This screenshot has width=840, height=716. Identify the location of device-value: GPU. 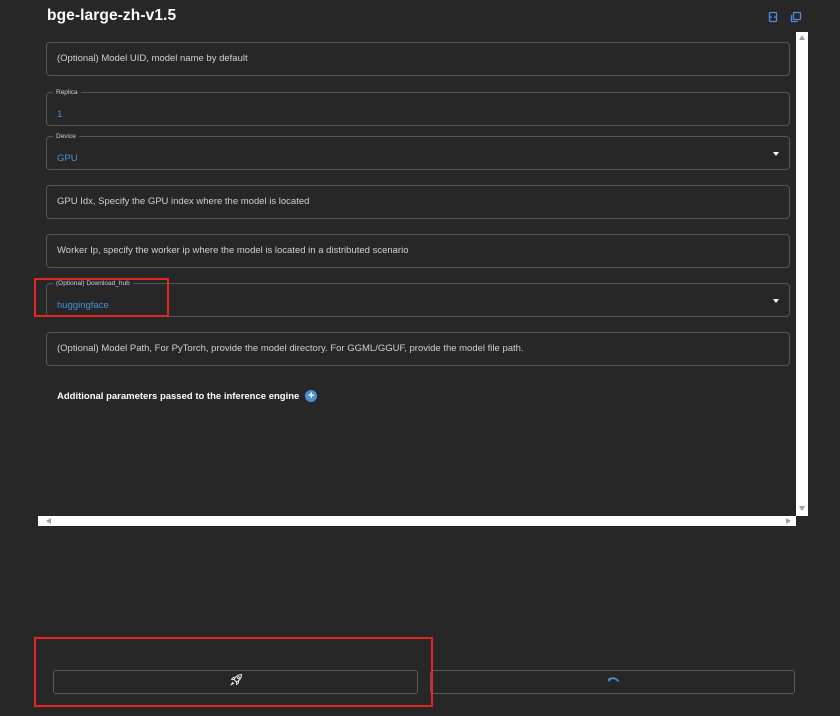
(67, 158).